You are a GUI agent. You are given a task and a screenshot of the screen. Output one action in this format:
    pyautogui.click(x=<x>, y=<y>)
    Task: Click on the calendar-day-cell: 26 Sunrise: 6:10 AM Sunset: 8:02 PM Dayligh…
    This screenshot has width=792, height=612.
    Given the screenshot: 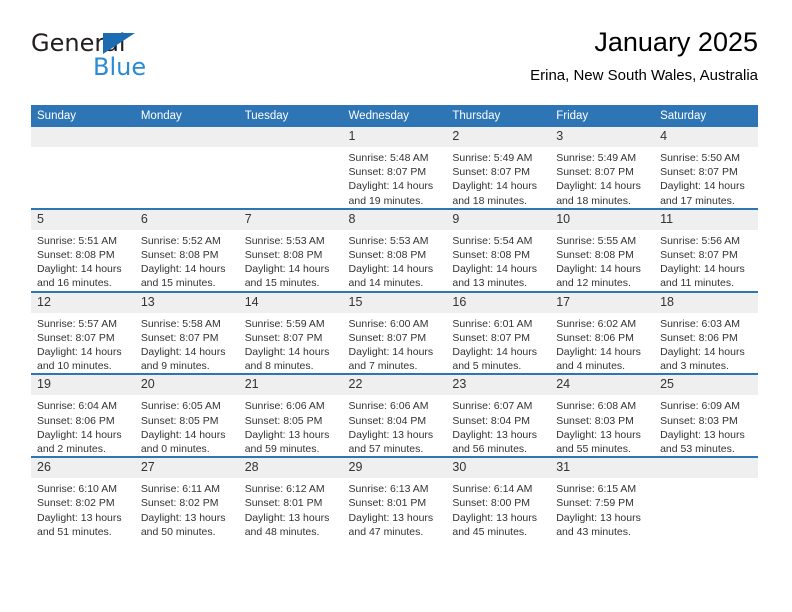 What is the action you would take?
    pyautogui.click(x=83, y=498)
    